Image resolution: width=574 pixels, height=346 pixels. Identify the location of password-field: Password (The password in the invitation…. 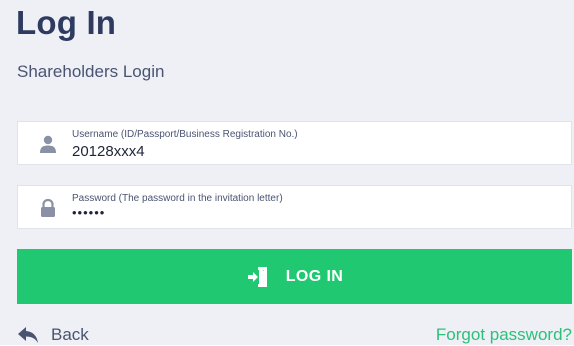
(294, 207).